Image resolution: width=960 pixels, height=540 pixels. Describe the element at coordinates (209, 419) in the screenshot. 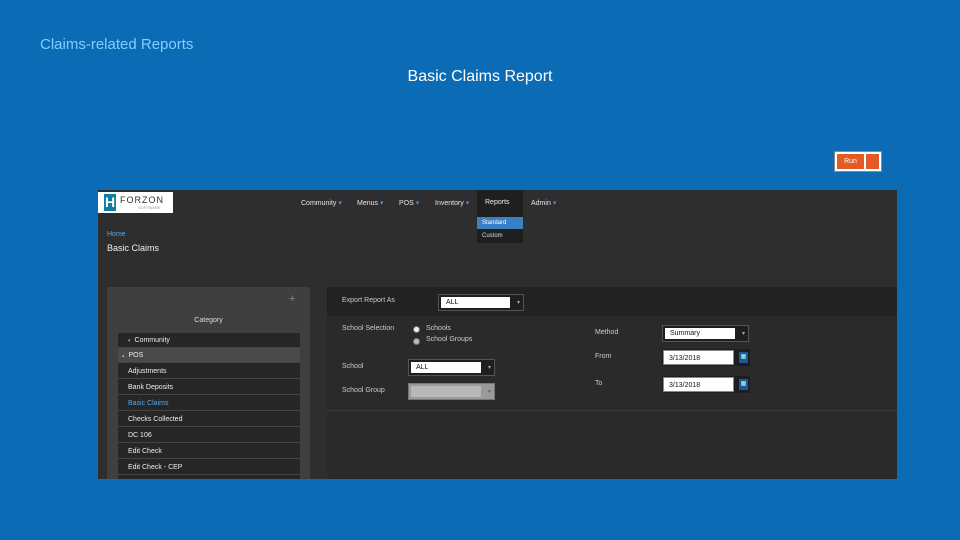

I see `tree-item-checks-collected: Checks Collected` at that location.